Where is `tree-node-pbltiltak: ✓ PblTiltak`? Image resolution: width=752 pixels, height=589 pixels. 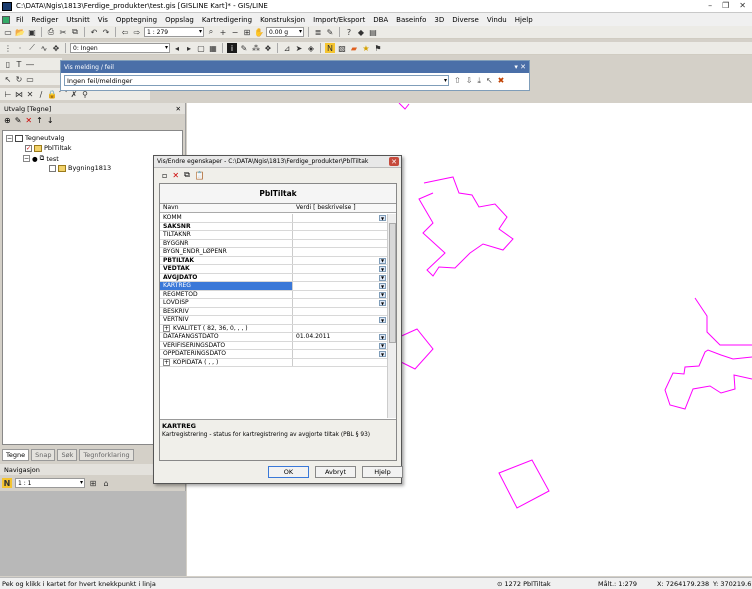 tree-node-pbltiltak: ✓ PblTiltak is located at coordinates (48, 148).